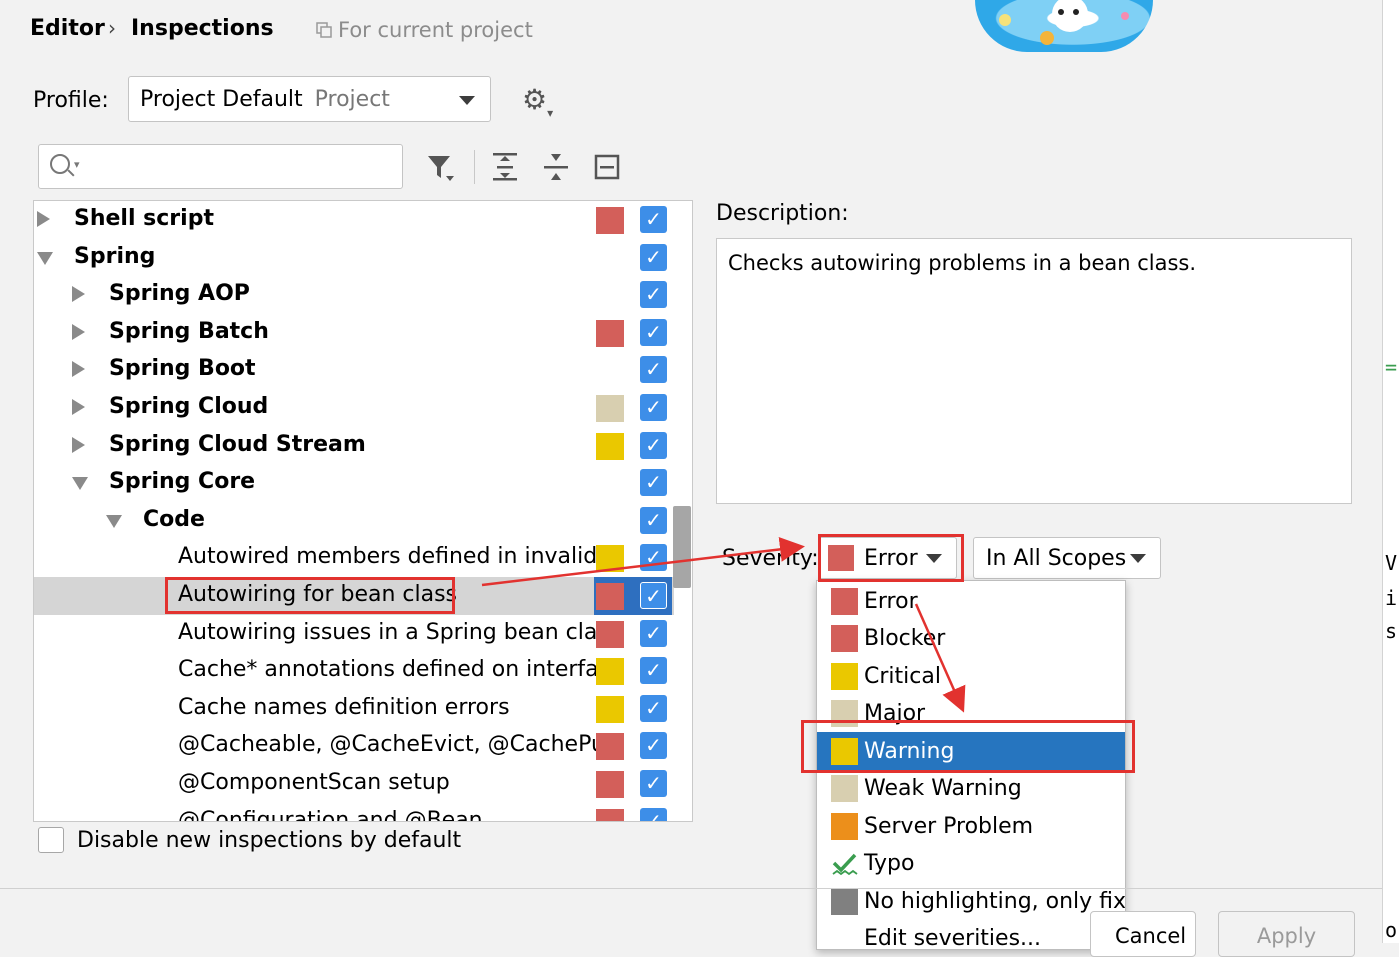 This screenshot has height=957, width=1399. I want to click on edge-char: o, so click(1391, 930).